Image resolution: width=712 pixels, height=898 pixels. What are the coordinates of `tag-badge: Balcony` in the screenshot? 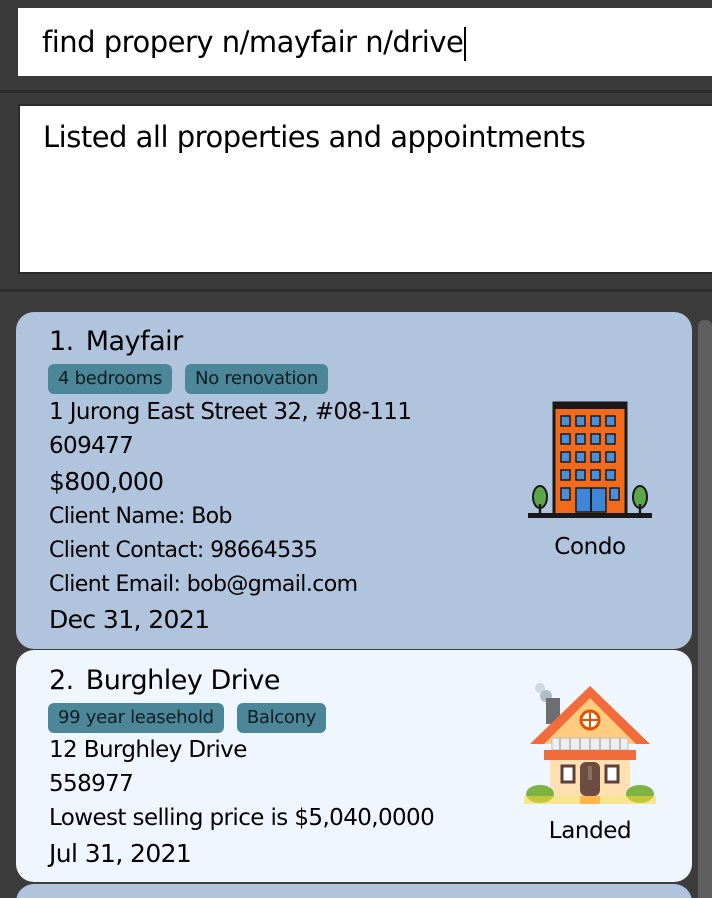 It's located at (281, 718).